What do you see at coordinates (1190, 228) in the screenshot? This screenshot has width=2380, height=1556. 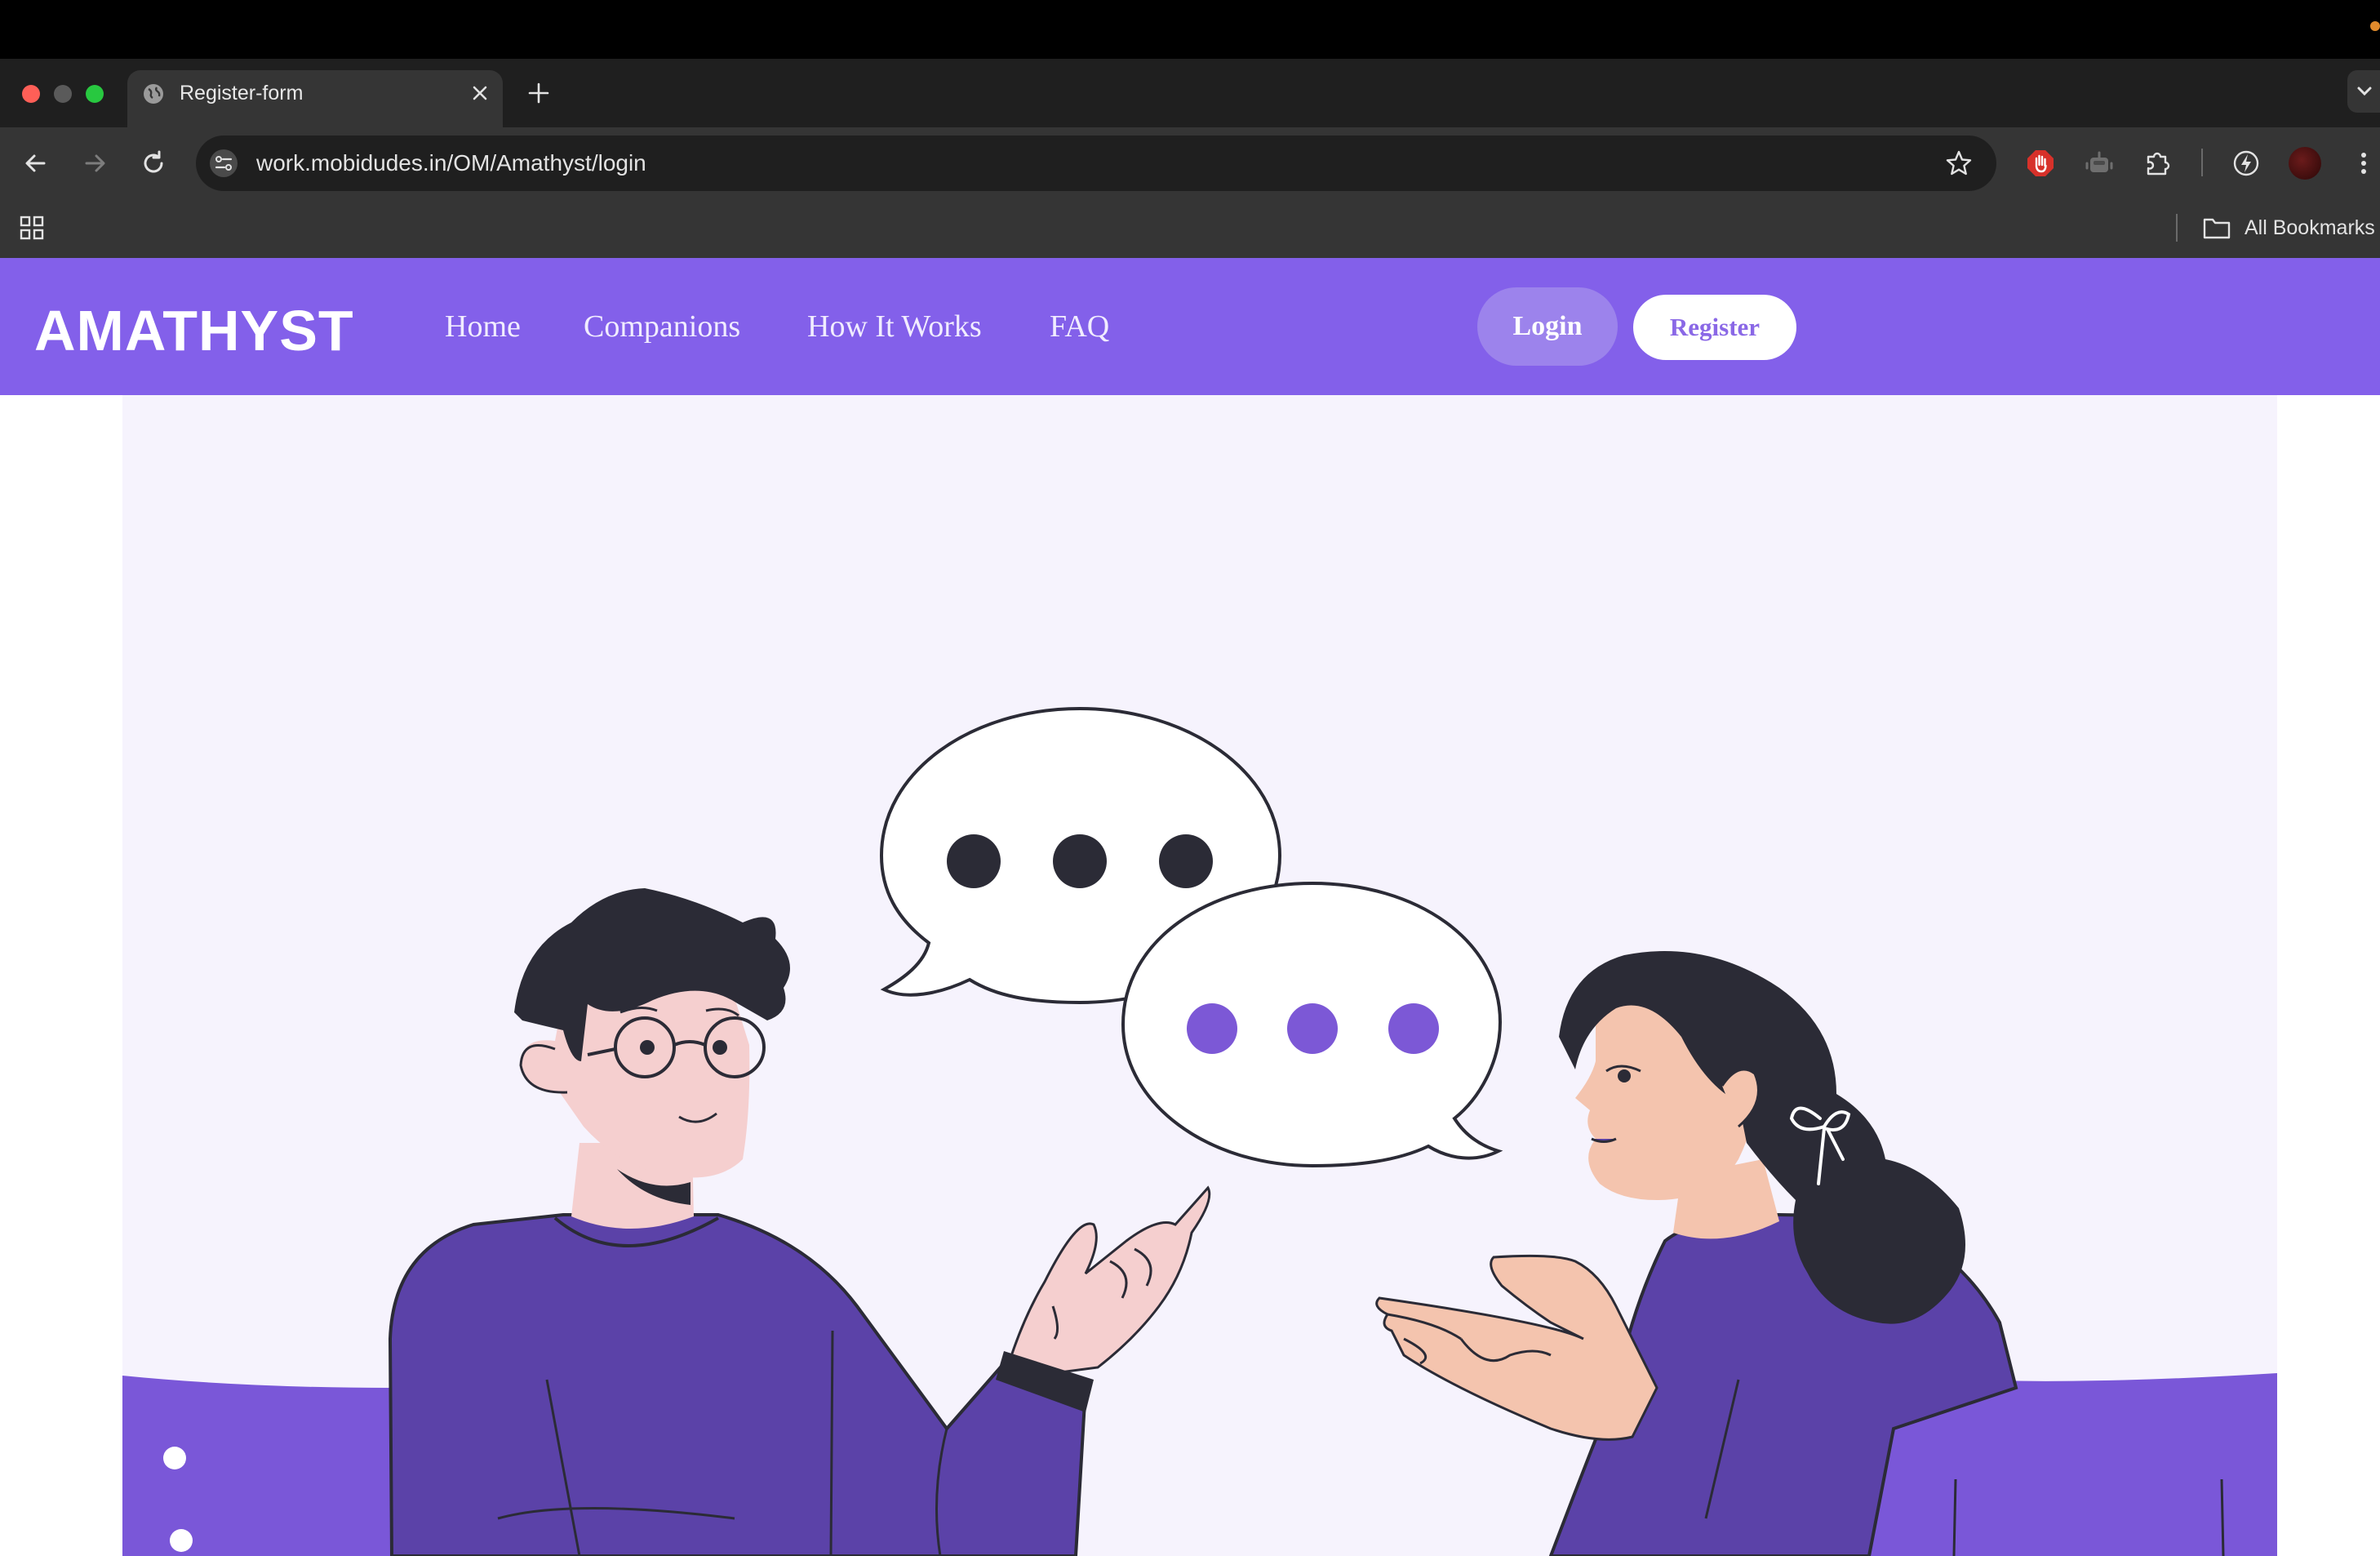 I see `bookmarks-bar` at bounding box center [1190, 228].